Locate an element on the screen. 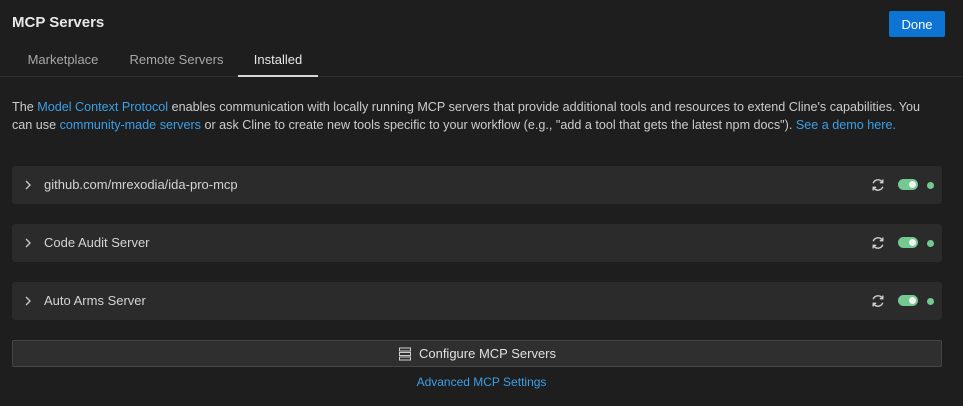  tab-remote-servers: Remote Servers is located at coordinates (176, 60).